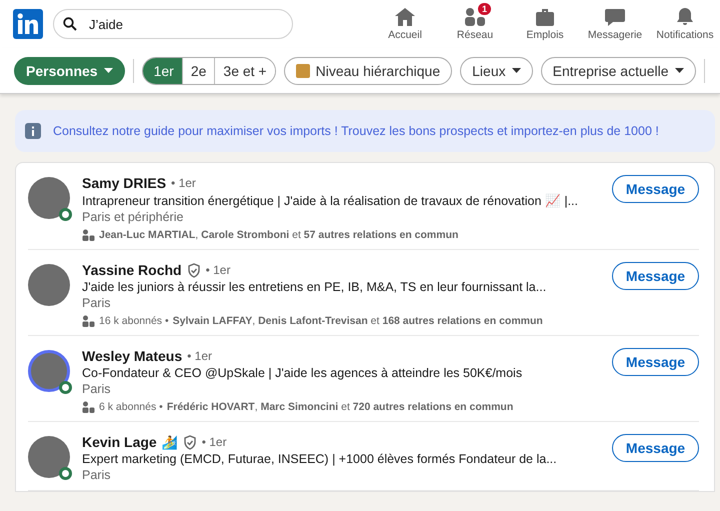 The height and width of the screenshot is (511, 720). I want to click on nav-item: Notifications, so click(685, 24).